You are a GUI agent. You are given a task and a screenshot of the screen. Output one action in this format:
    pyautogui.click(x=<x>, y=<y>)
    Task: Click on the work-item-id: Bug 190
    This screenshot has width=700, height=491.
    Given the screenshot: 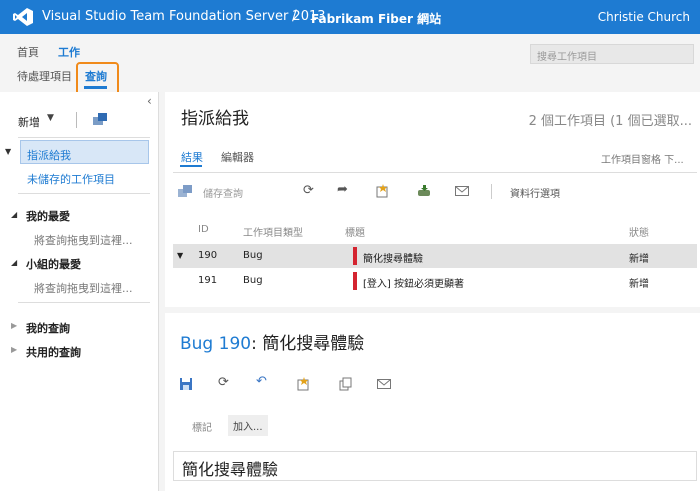 What is the action you would take?
    pyautogui.click(x=216, y=344)
    